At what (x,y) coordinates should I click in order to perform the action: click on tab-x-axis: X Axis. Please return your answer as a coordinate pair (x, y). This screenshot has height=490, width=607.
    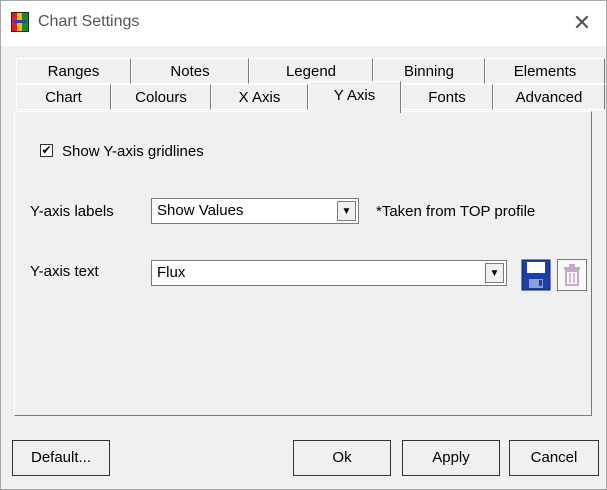
    Looking at the image, I should click on (259, 97).